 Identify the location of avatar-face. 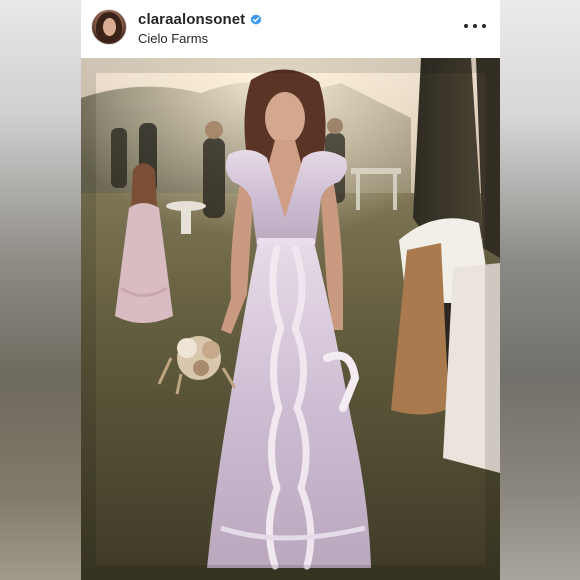
(109, 27).